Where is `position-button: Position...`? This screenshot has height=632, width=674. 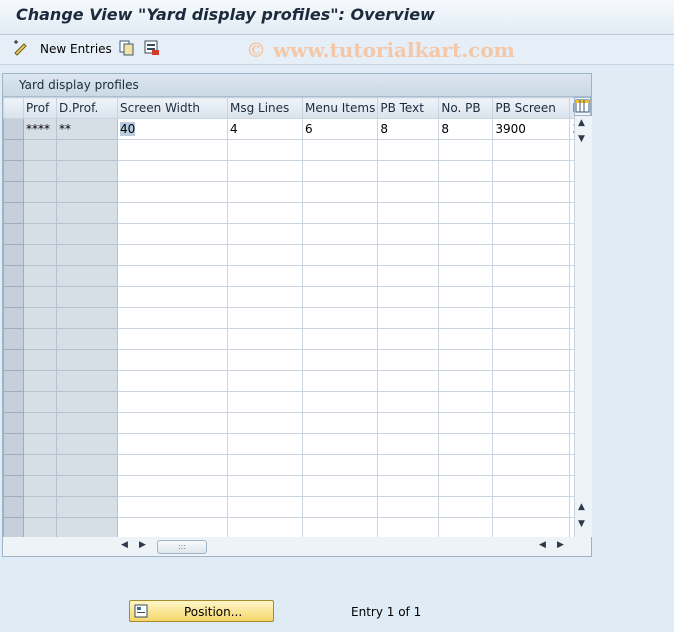
position-button: Position... is located at coordinates (201, 611).